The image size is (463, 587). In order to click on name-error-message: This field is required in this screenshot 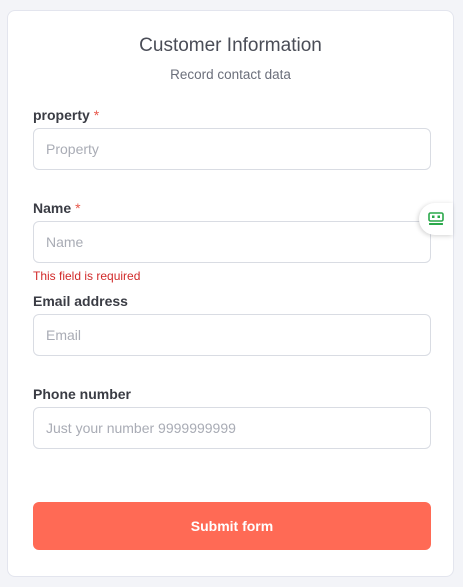, I will do `click(87, 276)`.